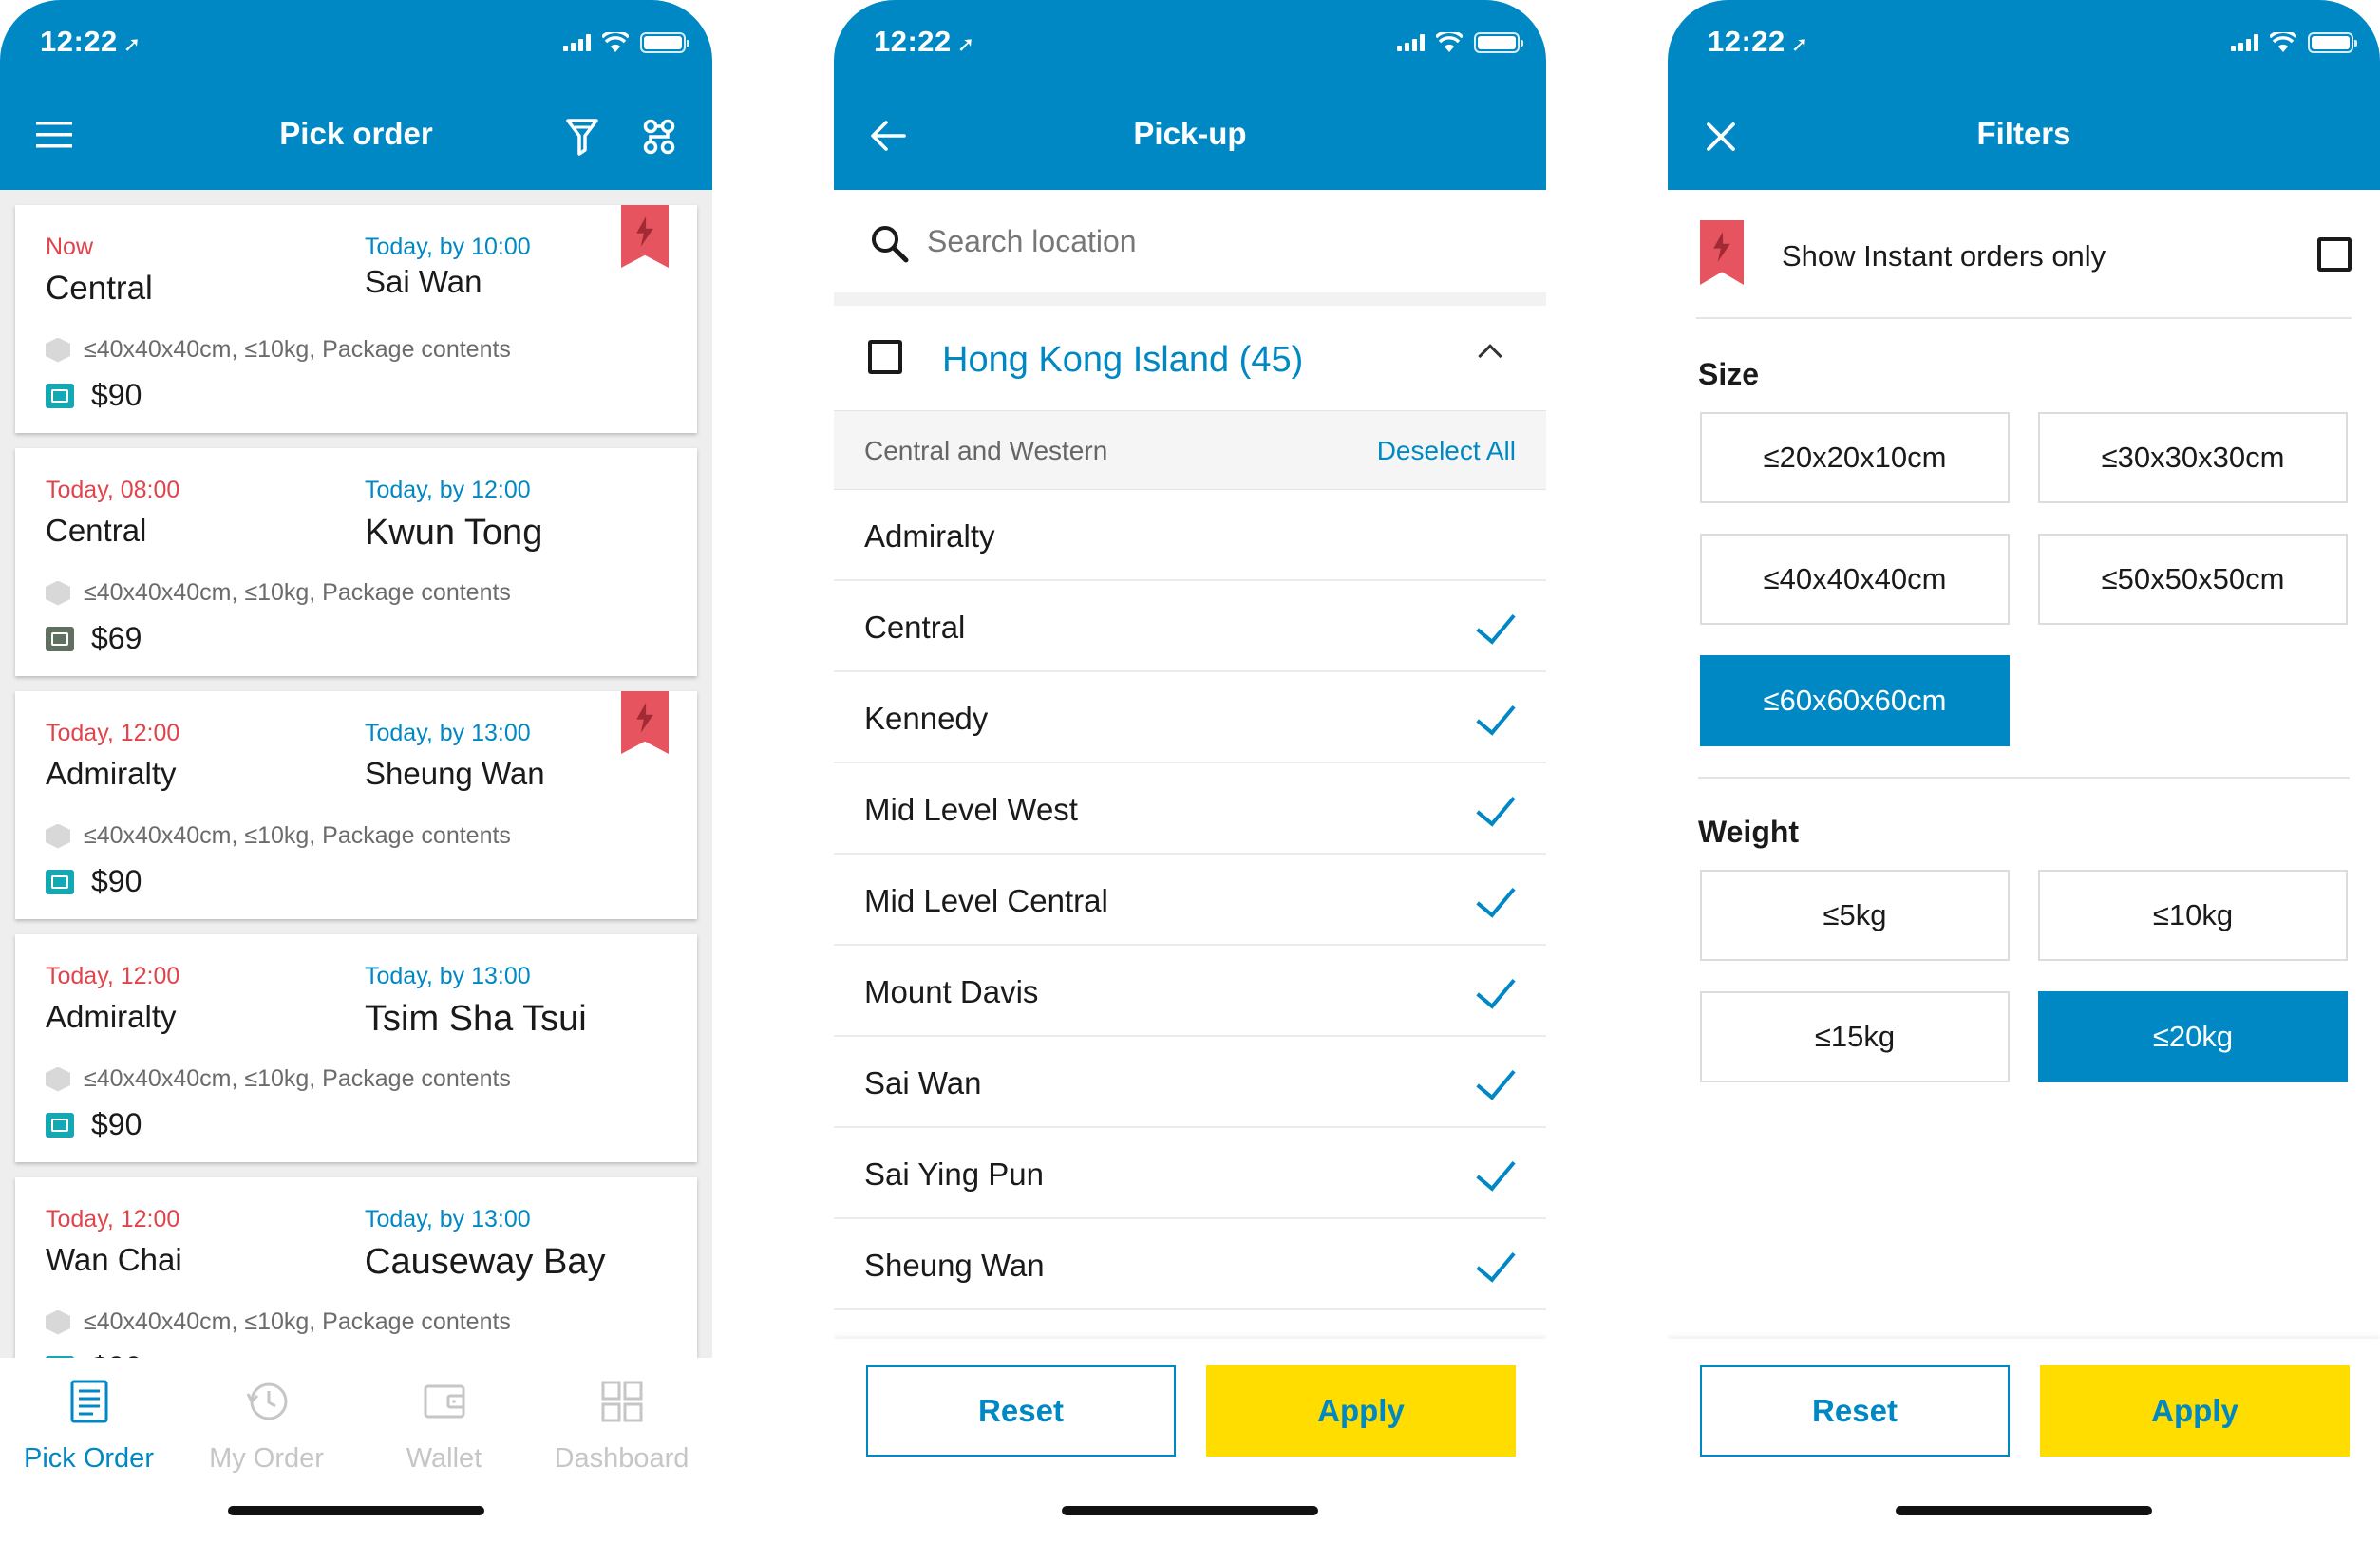 The width and height of the screenshot is (2380, 1542). What do you see at coordinates (885, 357) in the screenshot?
I see `region-checkbox` at bounding box center [885, 357].